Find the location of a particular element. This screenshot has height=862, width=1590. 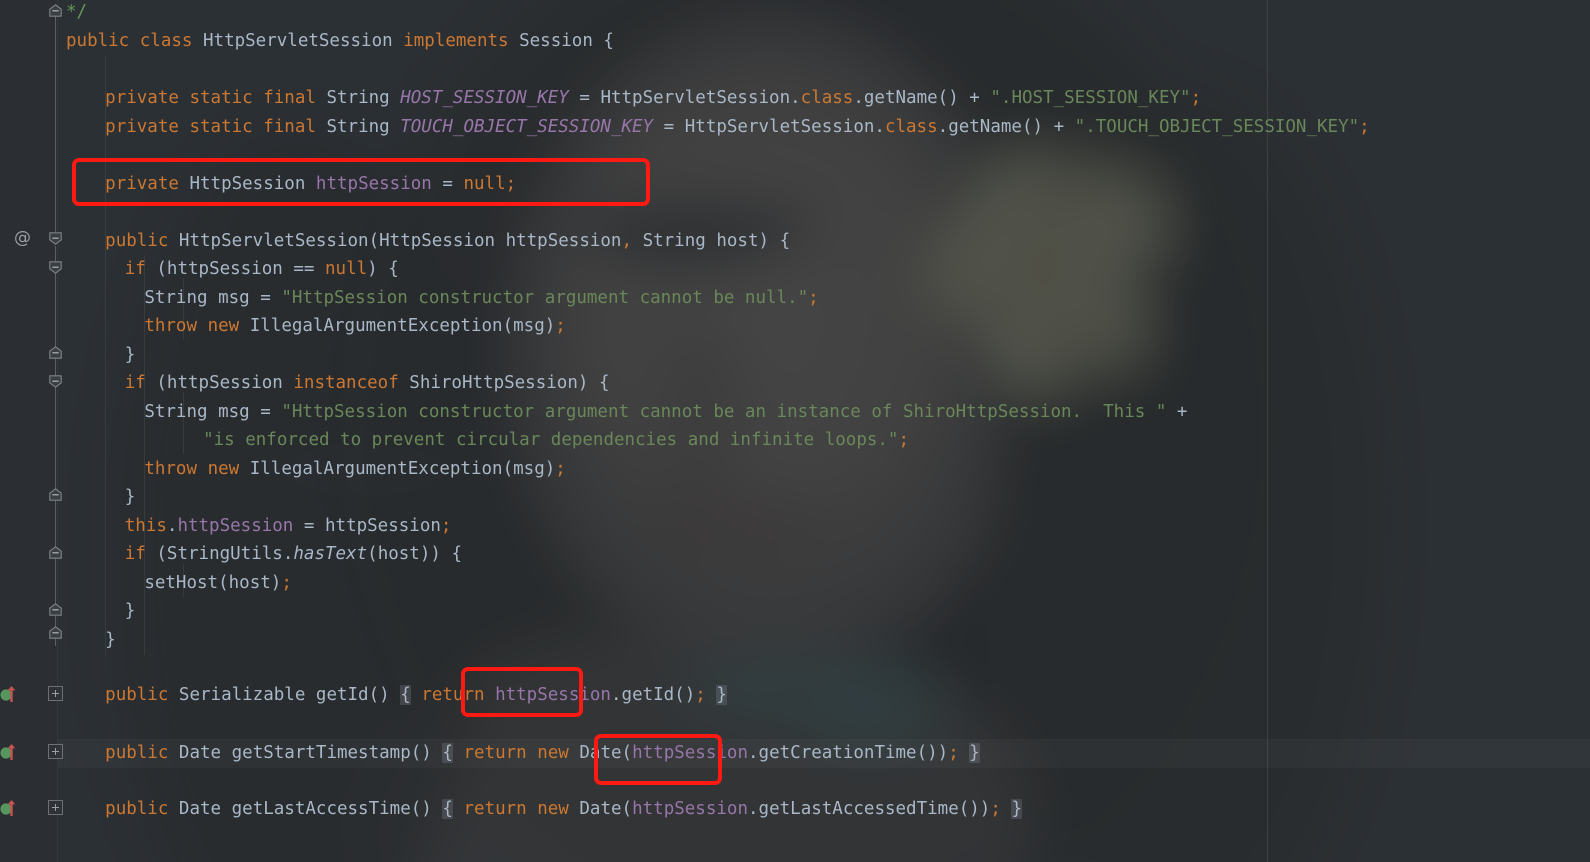

code-line: setHost(host); is located at coordinates (218, 583).